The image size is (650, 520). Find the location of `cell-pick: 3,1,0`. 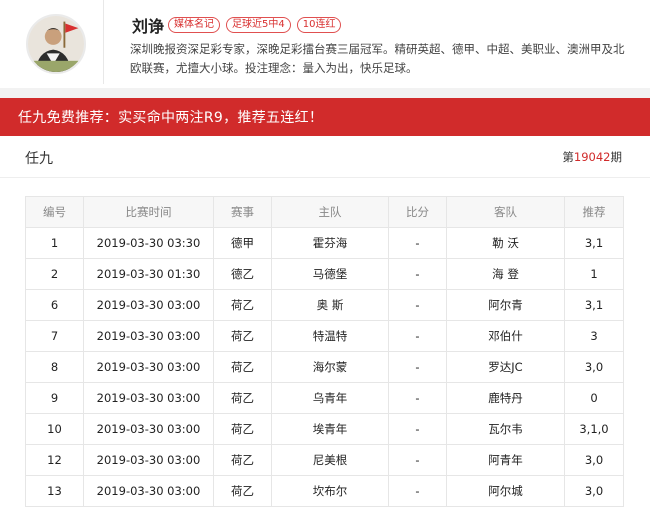

cell-pick: 3,1,0 is located at coordinates (594, 429).